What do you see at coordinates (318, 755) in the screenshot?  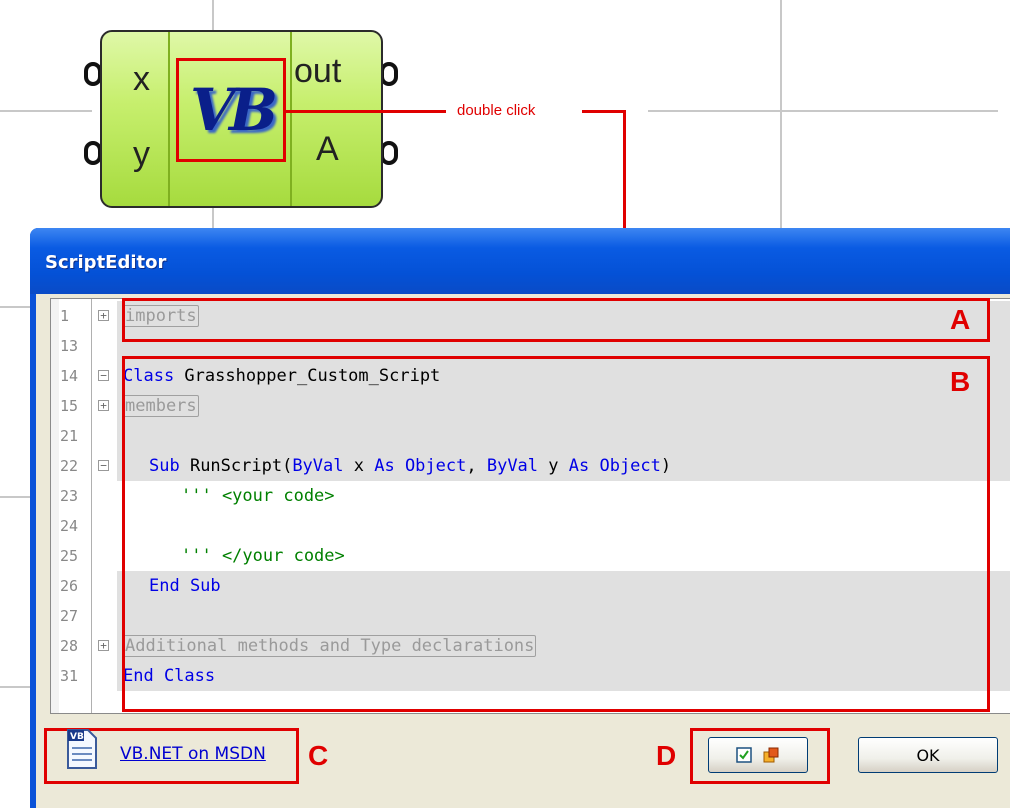 I see `annotation-label-c: C` at bounding box center [318, 755].